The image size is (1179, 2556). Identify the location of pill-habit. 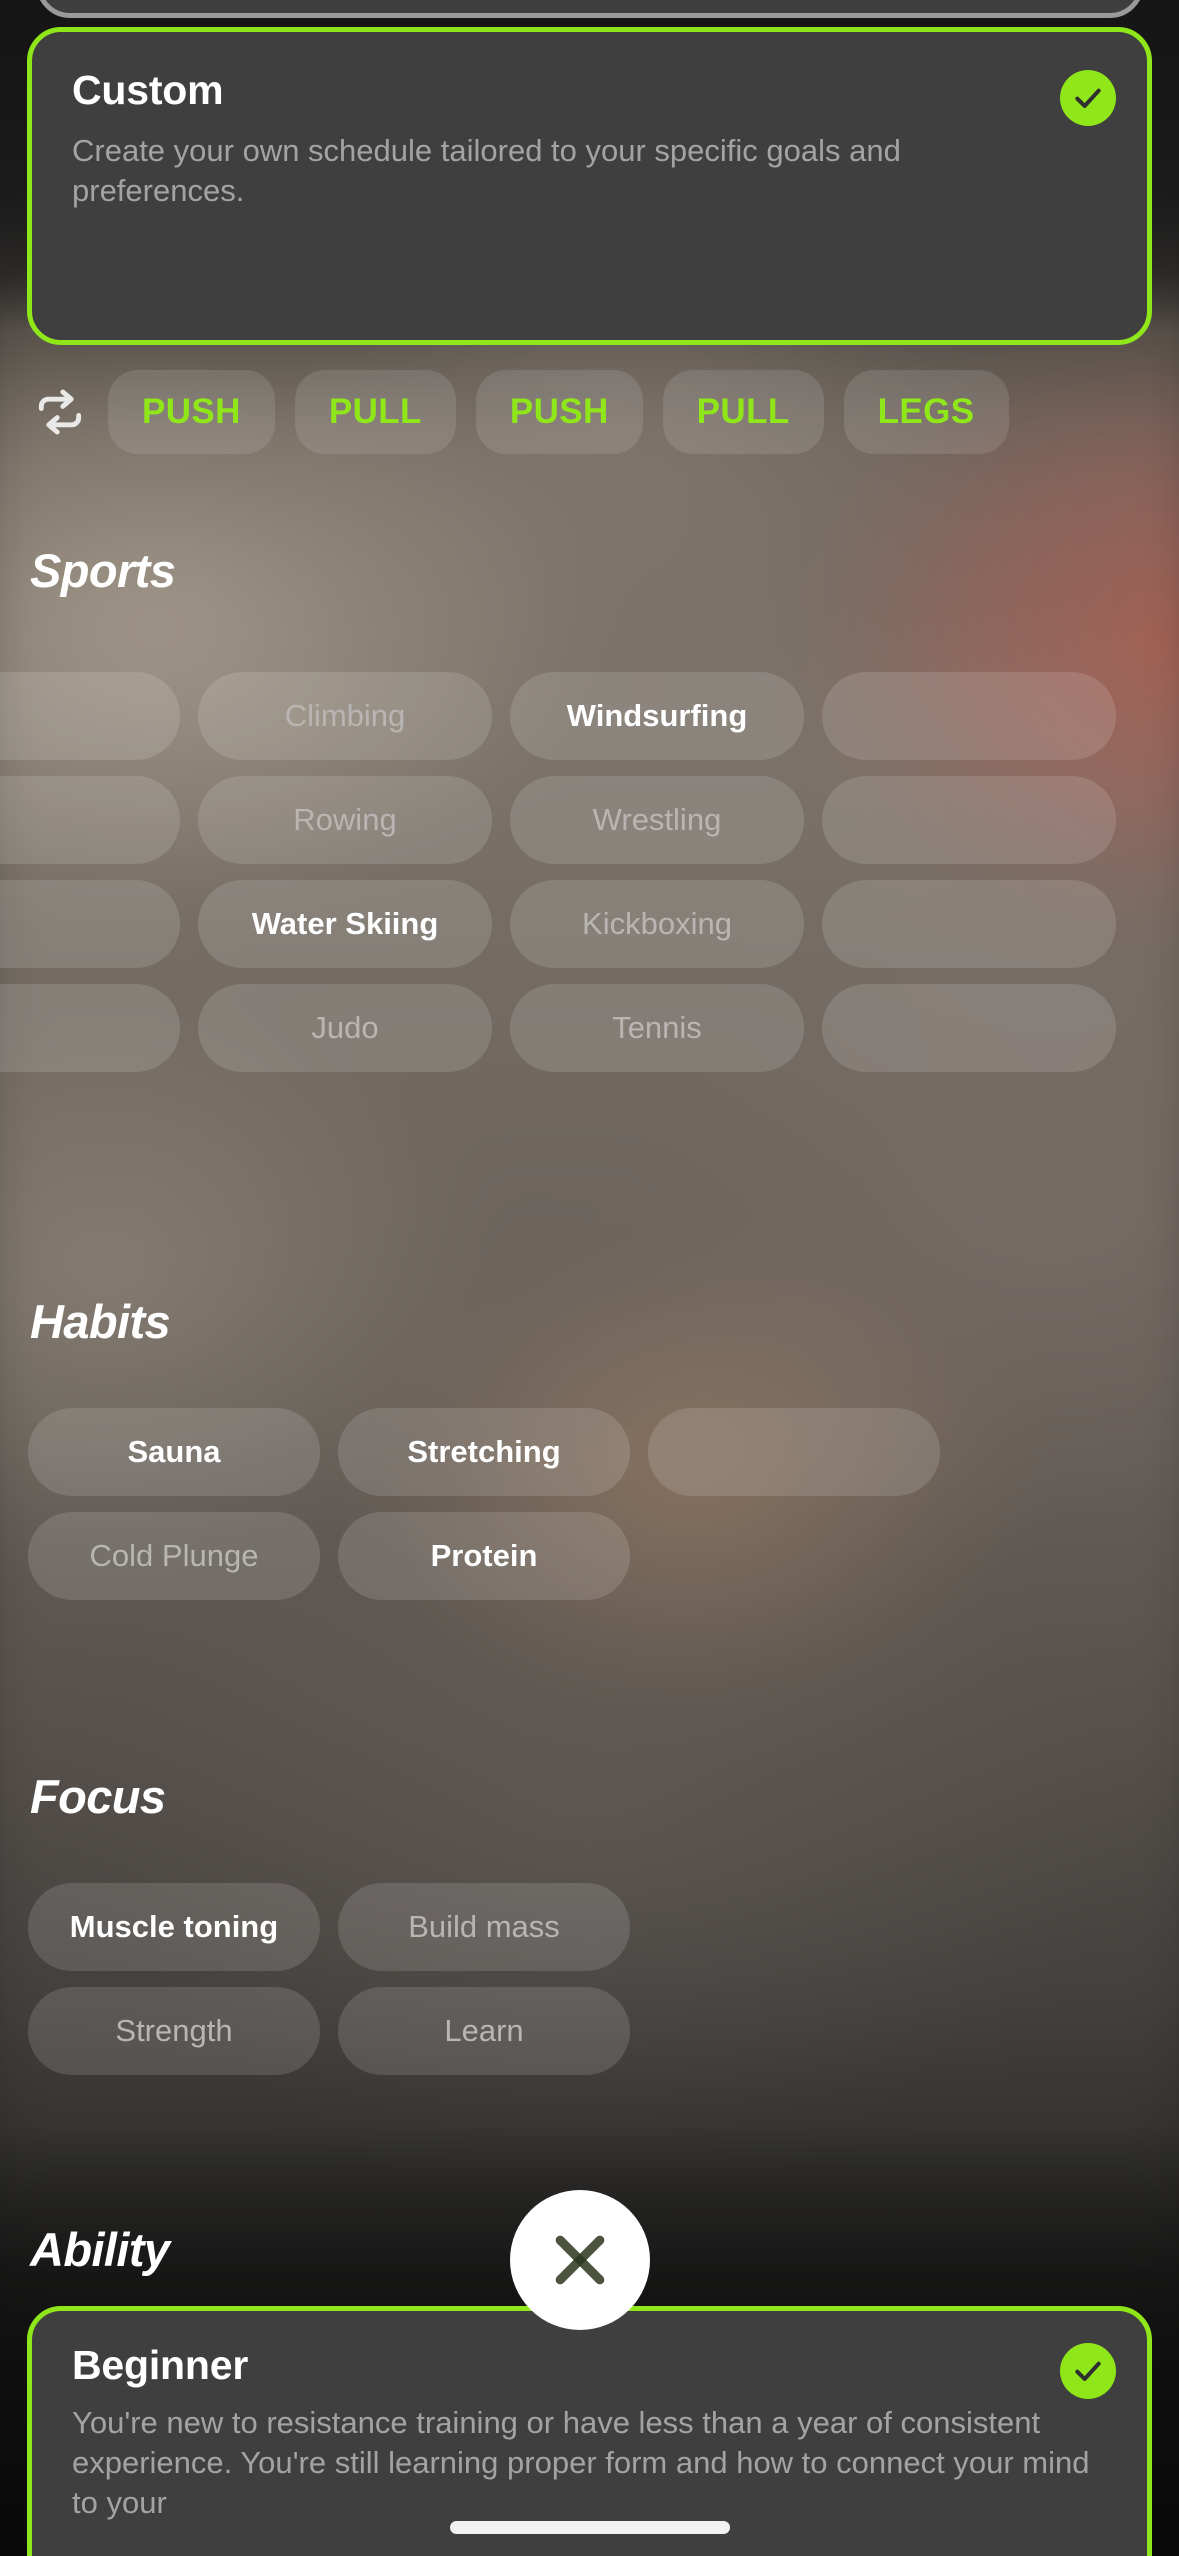
(794, 1452).